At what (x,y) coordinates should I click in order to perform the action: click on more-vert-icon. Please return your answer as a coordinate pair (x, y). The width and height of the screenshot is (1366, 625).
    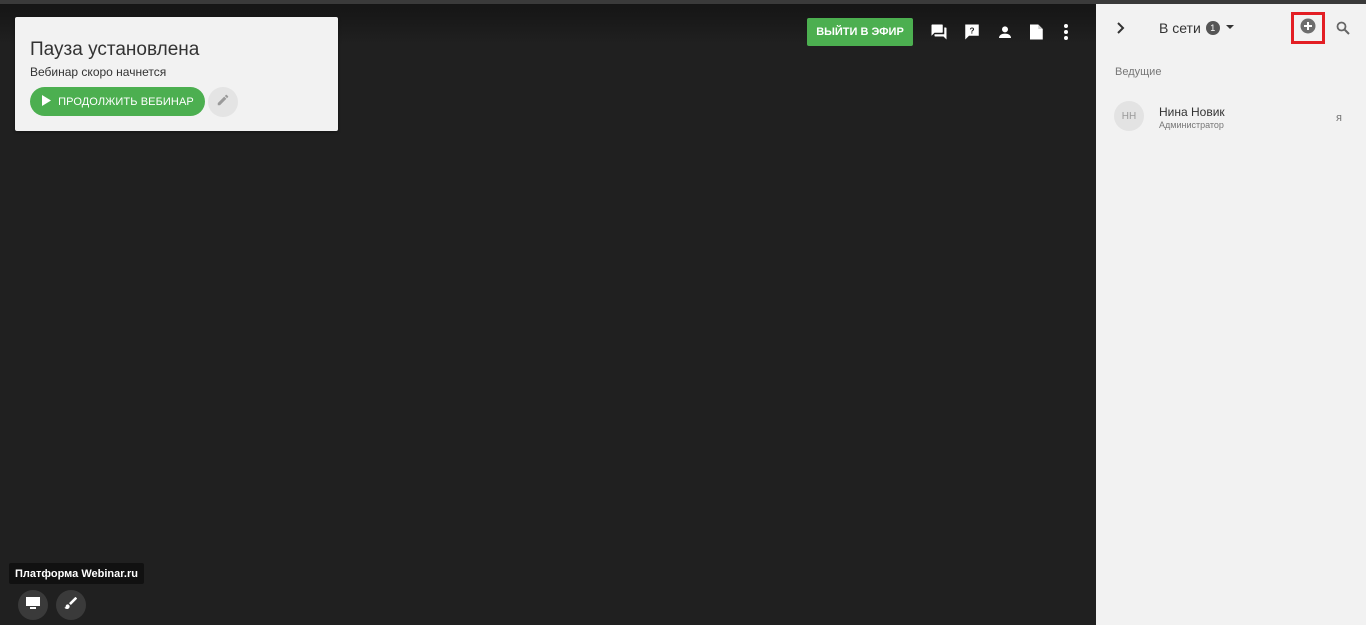
    Looking at the image, I should click on (1066, 32).